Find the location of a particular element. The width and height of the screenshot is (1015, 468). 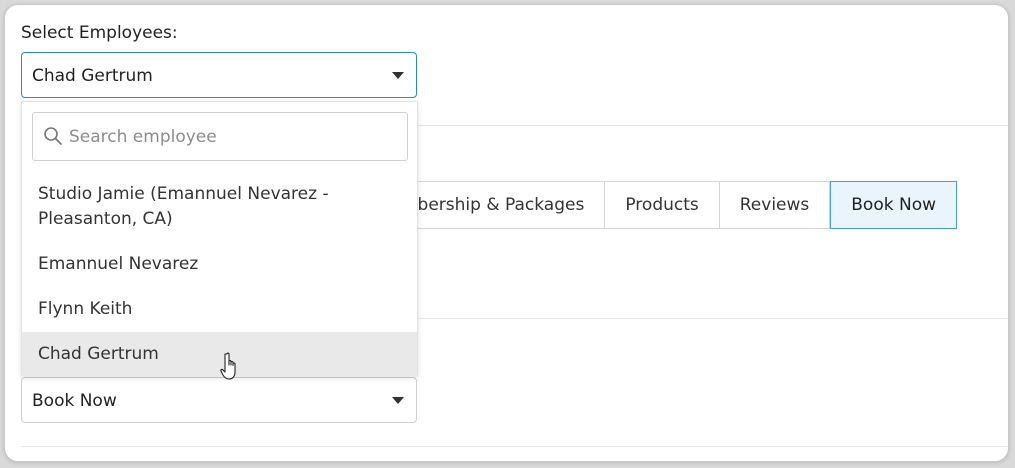

dropdown-option: Emannuel Nevarez is located at coordinates (219, 264).